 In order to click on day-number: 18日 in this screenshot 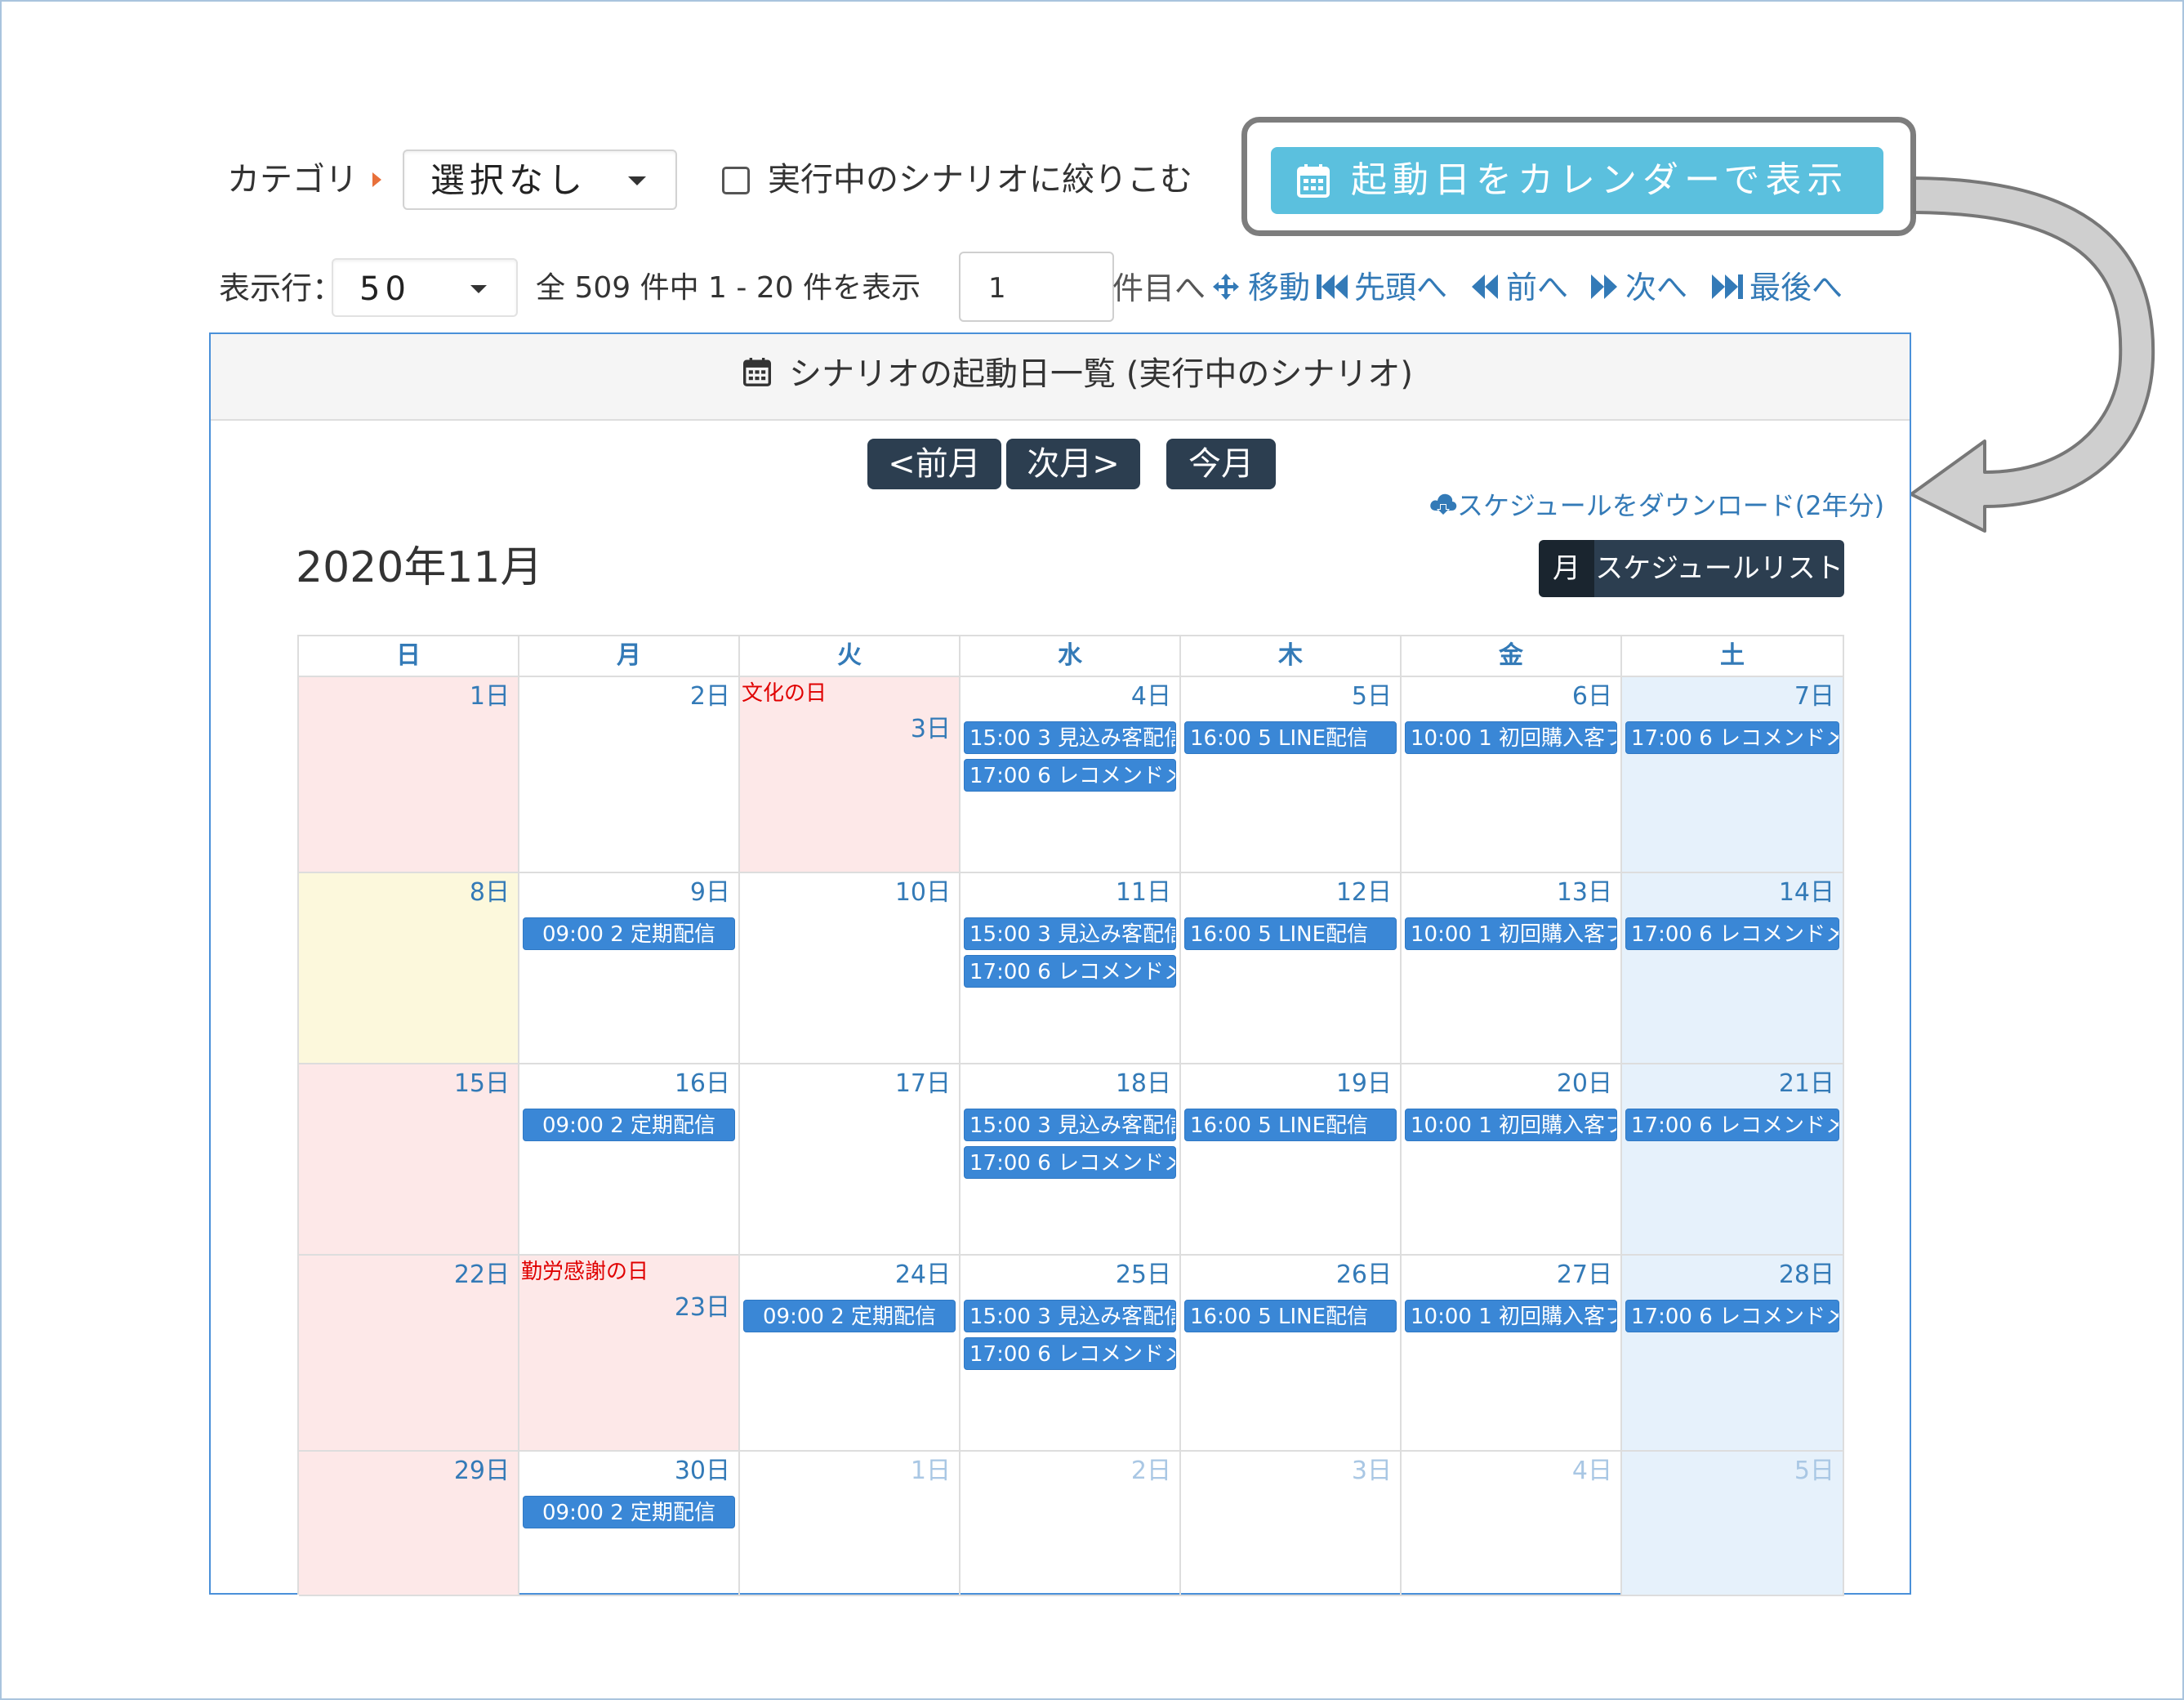, I will do `click(1143, 1083)`.